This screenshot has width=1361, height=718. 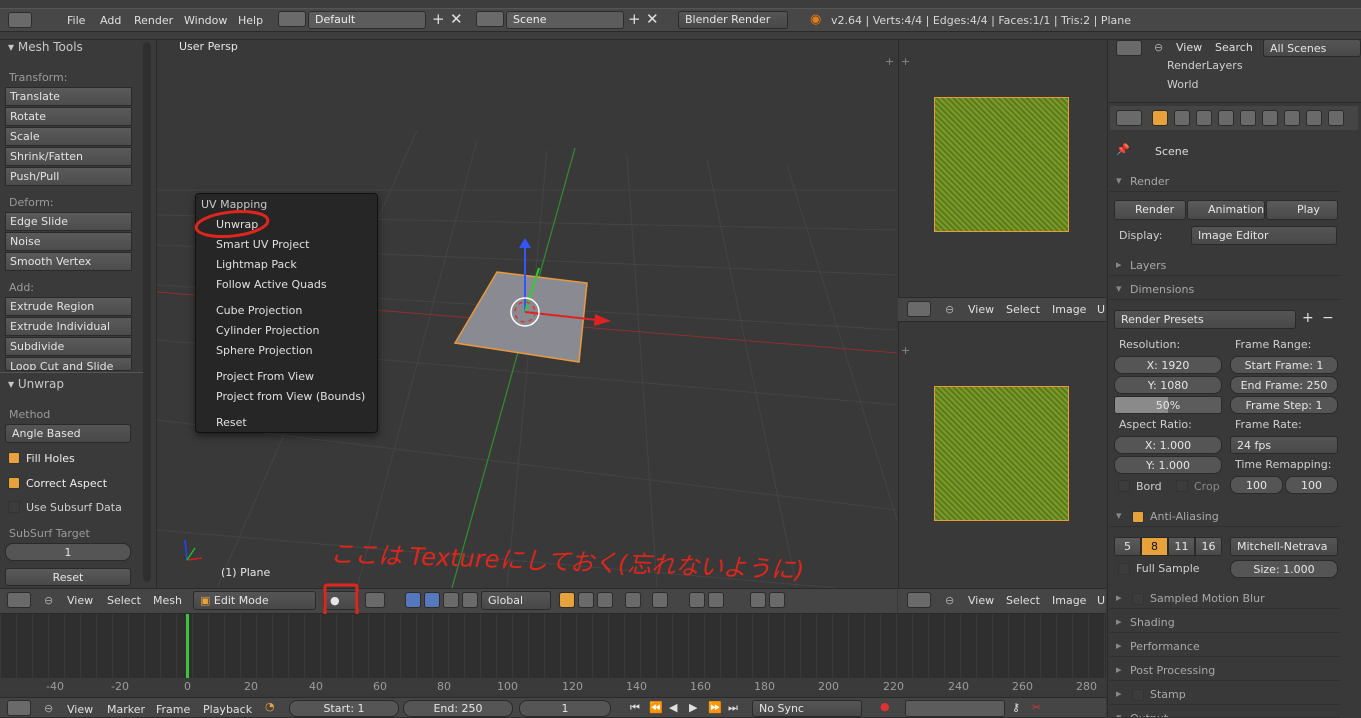 What do you see at coordinates (1256, 485) in the screenshot?
I see `time-remap-old-field: 100` at bounding box center [1256, 485].